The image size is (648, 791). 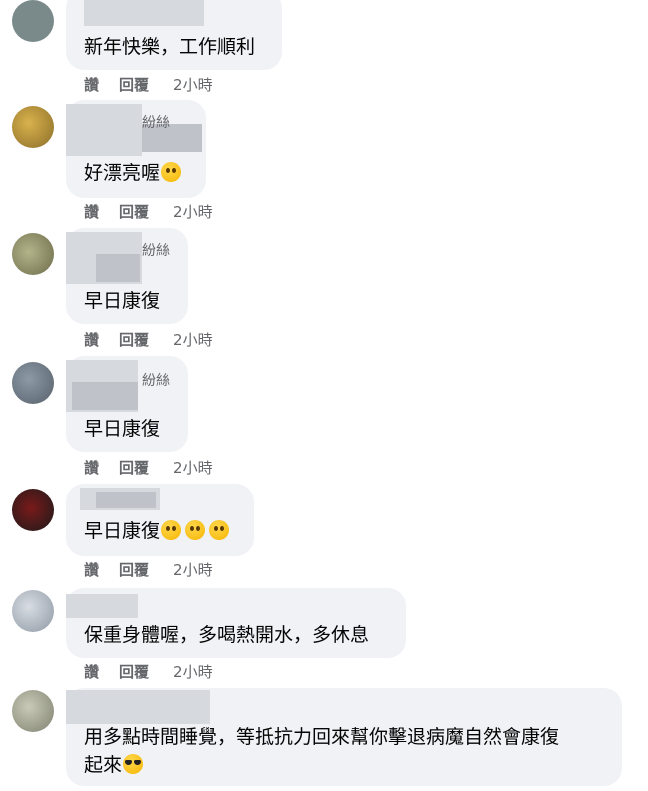 I want to click on flushed-face-emoji, so click(x=171, y=172).